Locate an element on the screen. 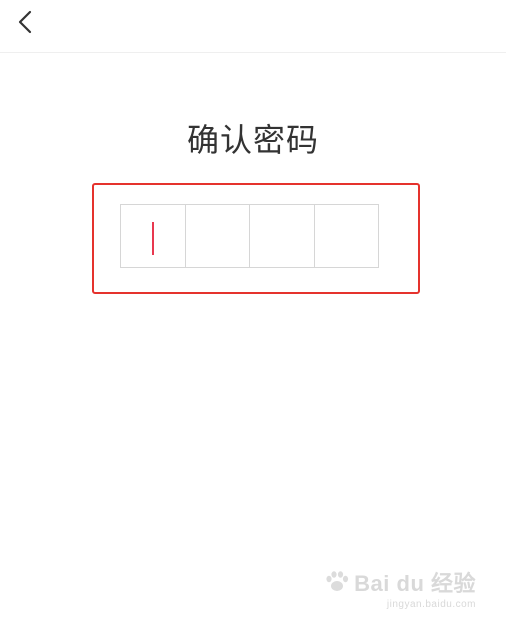  pin-input is located at coordinates (251, 236).